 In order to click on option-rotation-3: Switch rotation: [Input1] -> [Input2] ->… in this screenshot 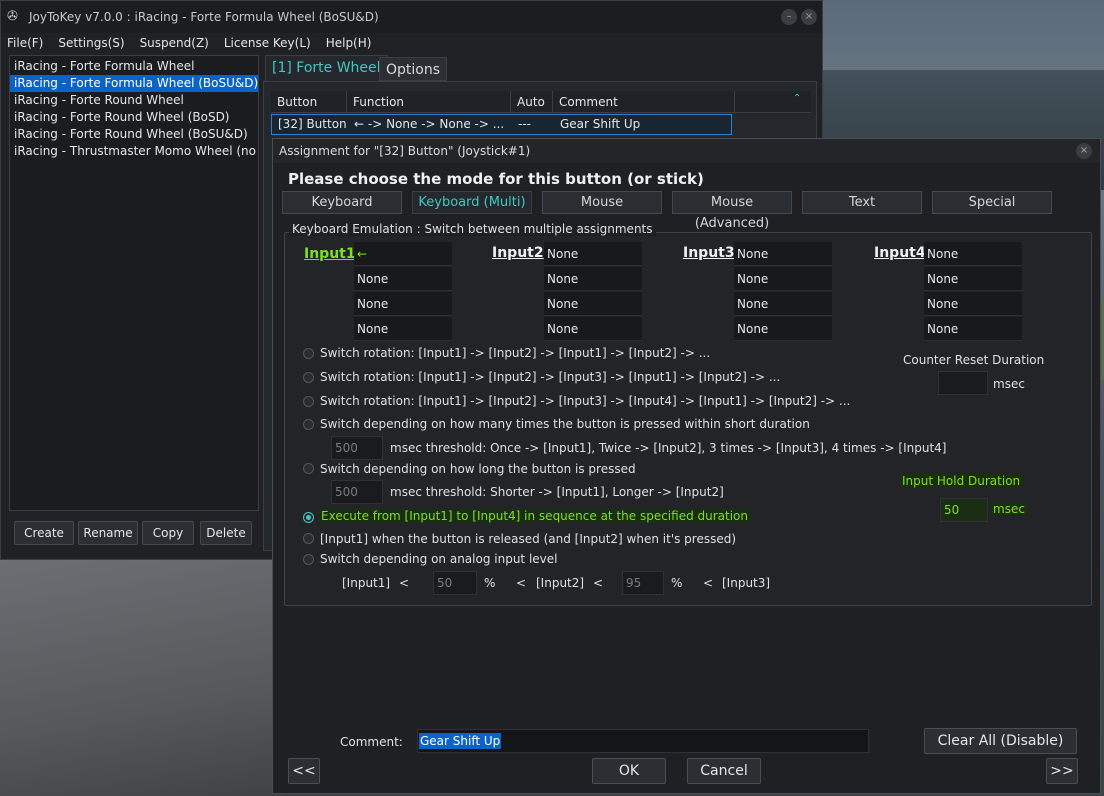, I will do `click(550, 377)`.